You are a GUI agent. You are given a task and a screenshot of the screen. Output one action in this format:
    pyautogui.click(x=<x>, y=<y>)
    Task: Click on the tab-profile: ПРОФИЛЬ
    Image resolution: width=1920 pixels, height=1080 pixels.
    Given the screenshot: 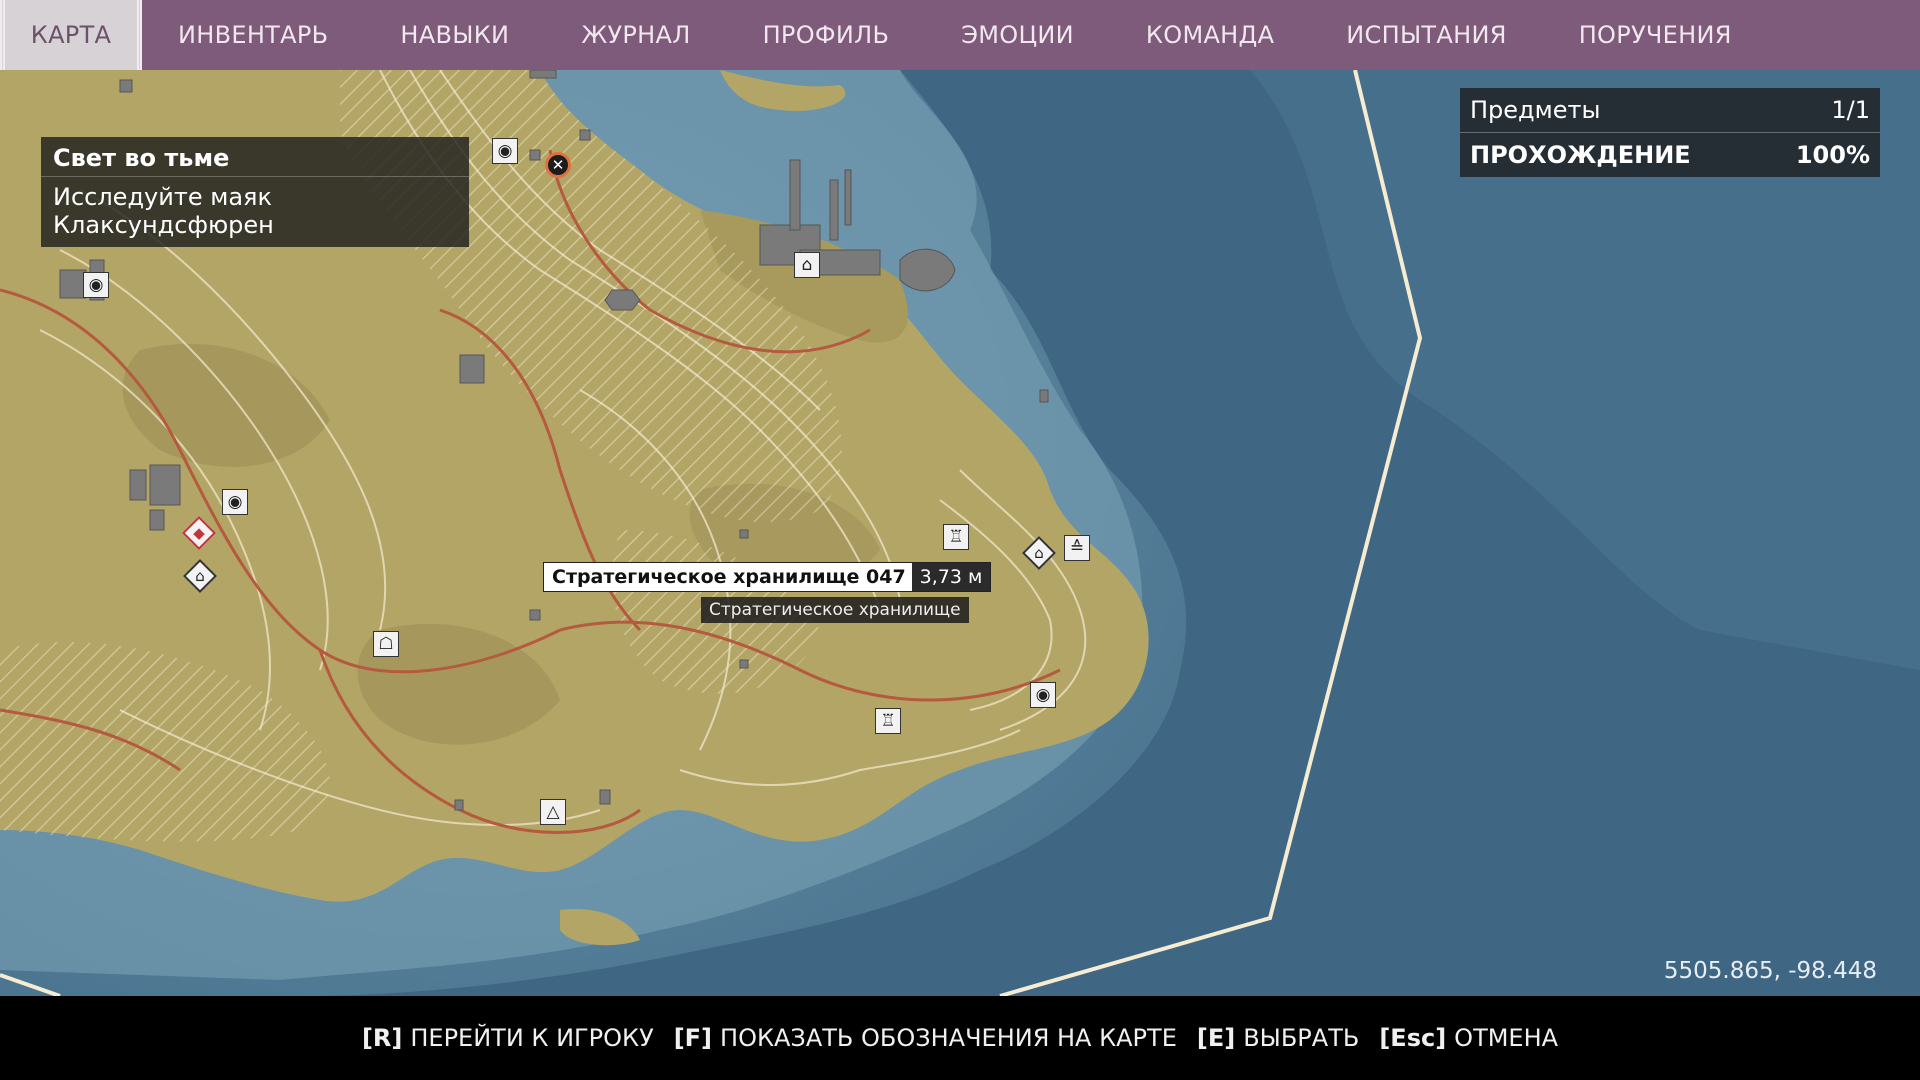 What is the action you would take?
    pyautogui.click(x=826, y=35)
    